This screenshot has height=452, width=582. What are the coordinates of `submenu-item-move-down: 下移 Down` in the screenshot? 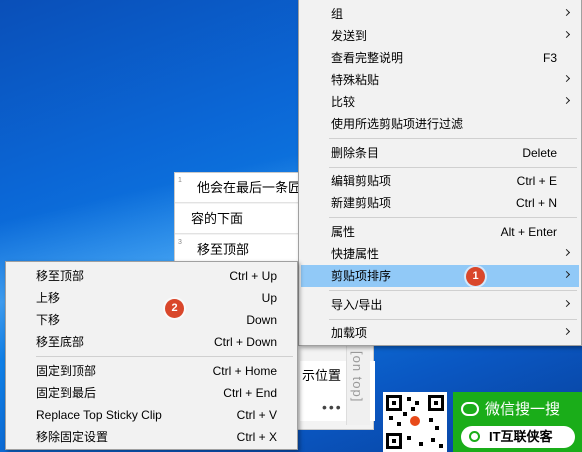 It's located at (151, 320).